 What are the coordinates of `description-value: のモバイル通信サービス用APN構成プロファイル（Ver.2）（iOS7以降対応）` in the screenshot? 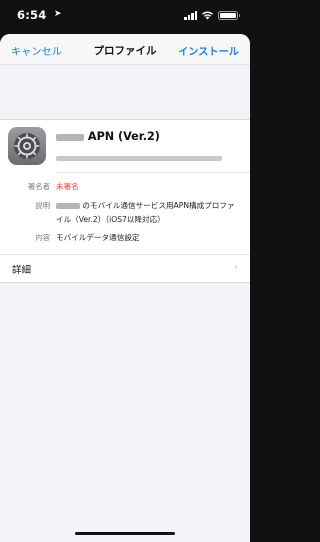 It's located at (145, 212).